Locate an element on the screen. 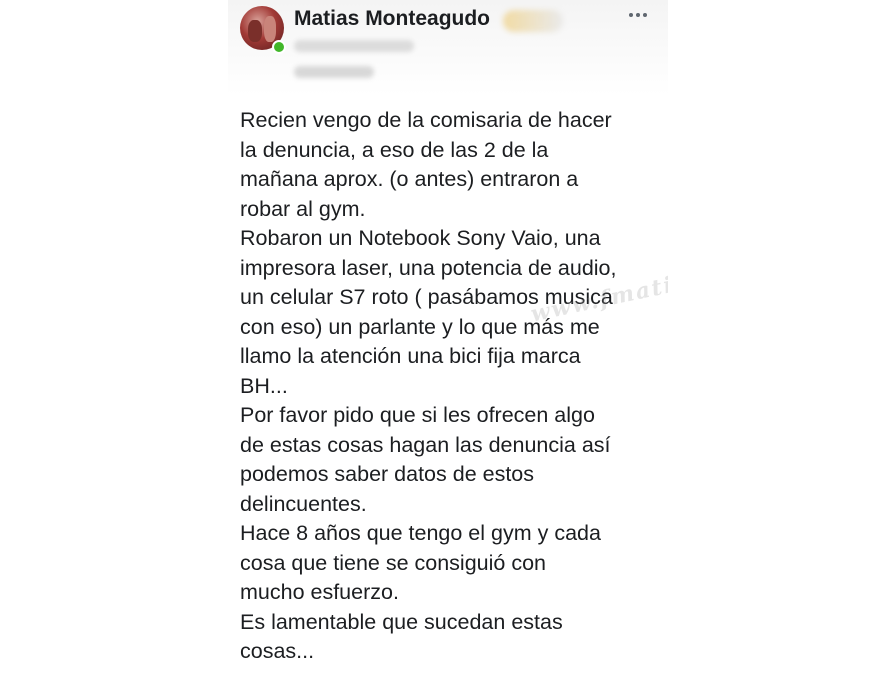  post-line: Robaron un Notebook Sony Vaio, una is located at coordinates (420, 238).